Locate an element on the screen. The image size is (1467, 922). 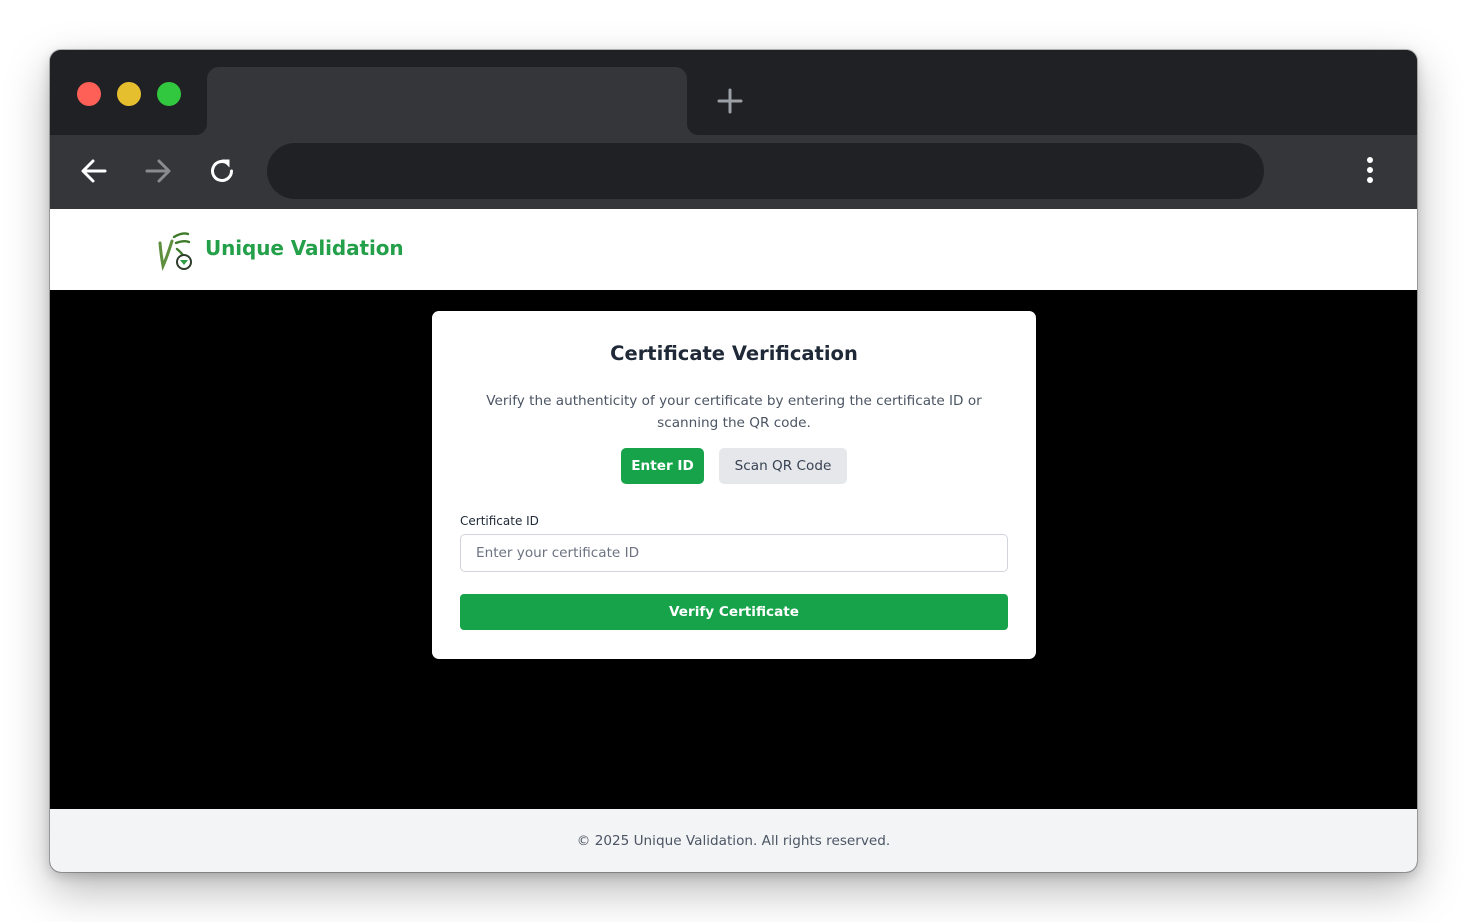
site-header: Unique Validation is located at coordinates (733, 249).